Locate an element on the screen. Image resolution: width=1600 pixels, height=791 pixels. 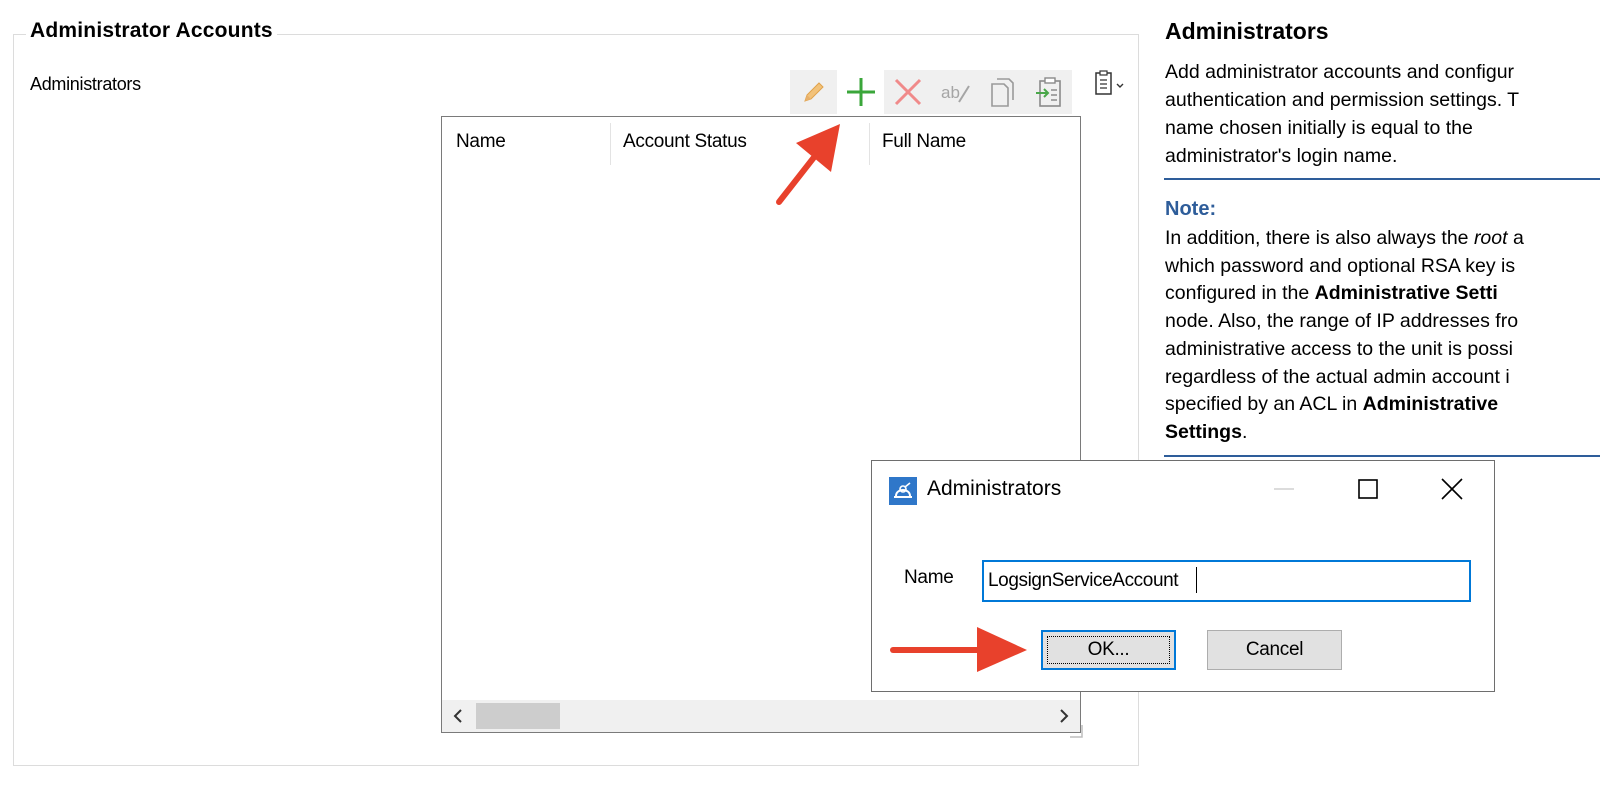
help-line: administrator's login name. is located at coordinates (1281, 156).